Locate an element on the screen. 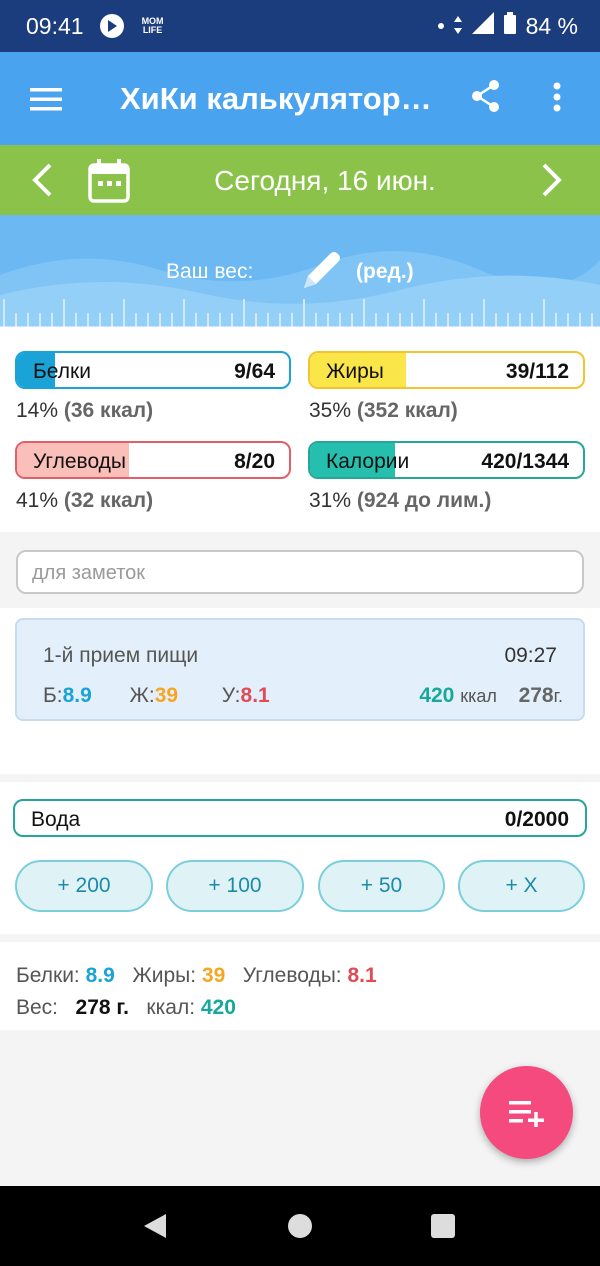 Image resolution: width=600 pixels, height=1266 pixels. notes-input: для заметок is located at coordinates (300, 572).